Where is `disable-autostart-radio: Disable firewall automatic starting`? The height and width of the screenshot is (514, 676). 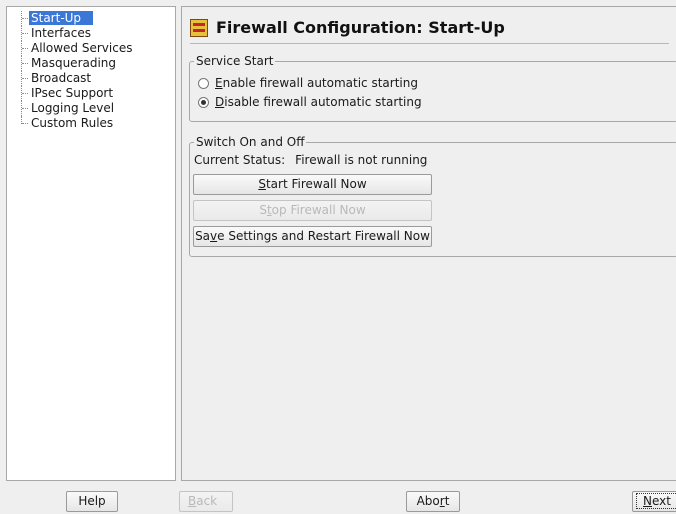 disable-autostart-radio: Disable firewall automatic starting is located at coordinates (310, 102).